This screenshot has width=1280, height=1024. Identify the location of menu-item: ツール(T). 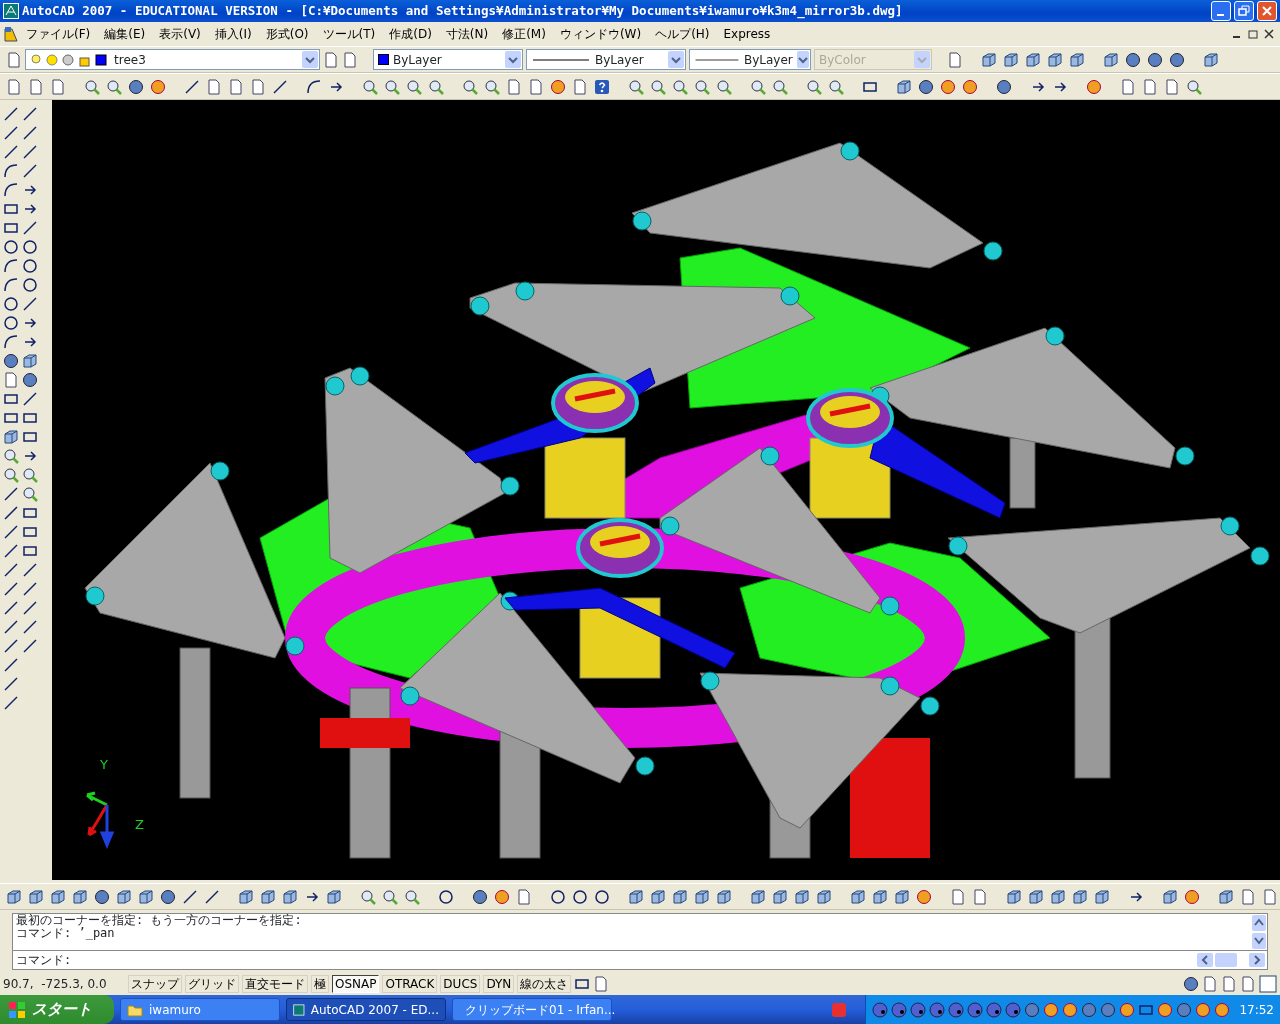
(349, 34).